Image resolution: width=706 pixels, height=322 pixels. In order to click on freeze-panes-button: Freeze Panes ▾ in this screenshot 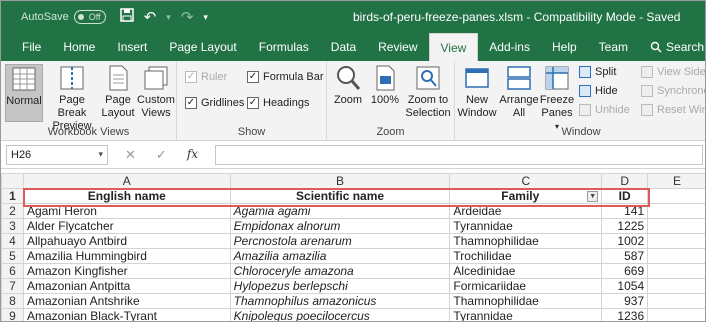, I will do `click(557, 98)`.